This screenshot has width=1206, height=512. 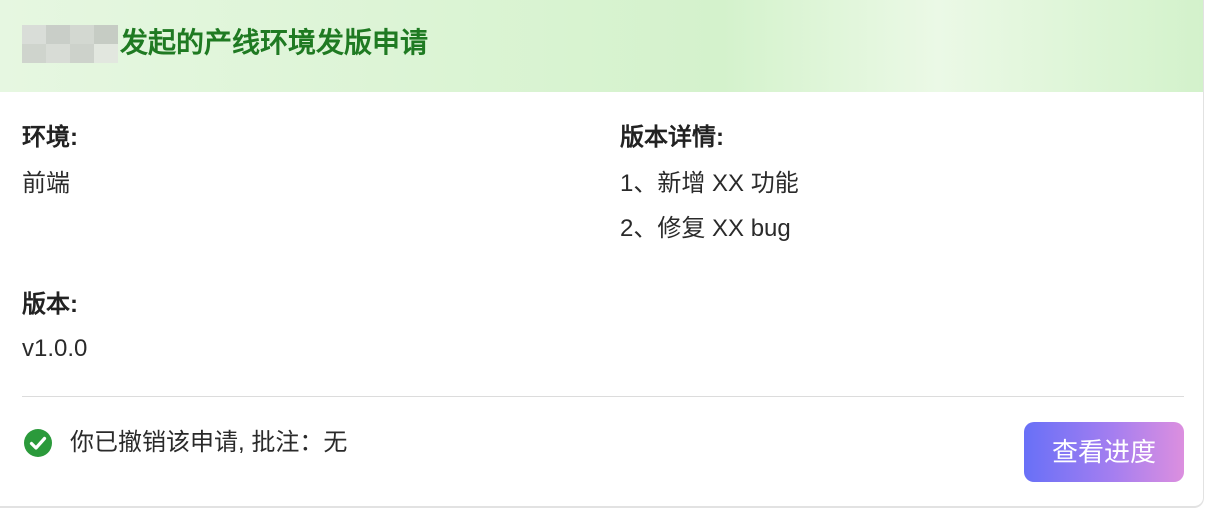 I want to click on version-details-line: 1、新增 XX 功能, so click(x=709, y=183).